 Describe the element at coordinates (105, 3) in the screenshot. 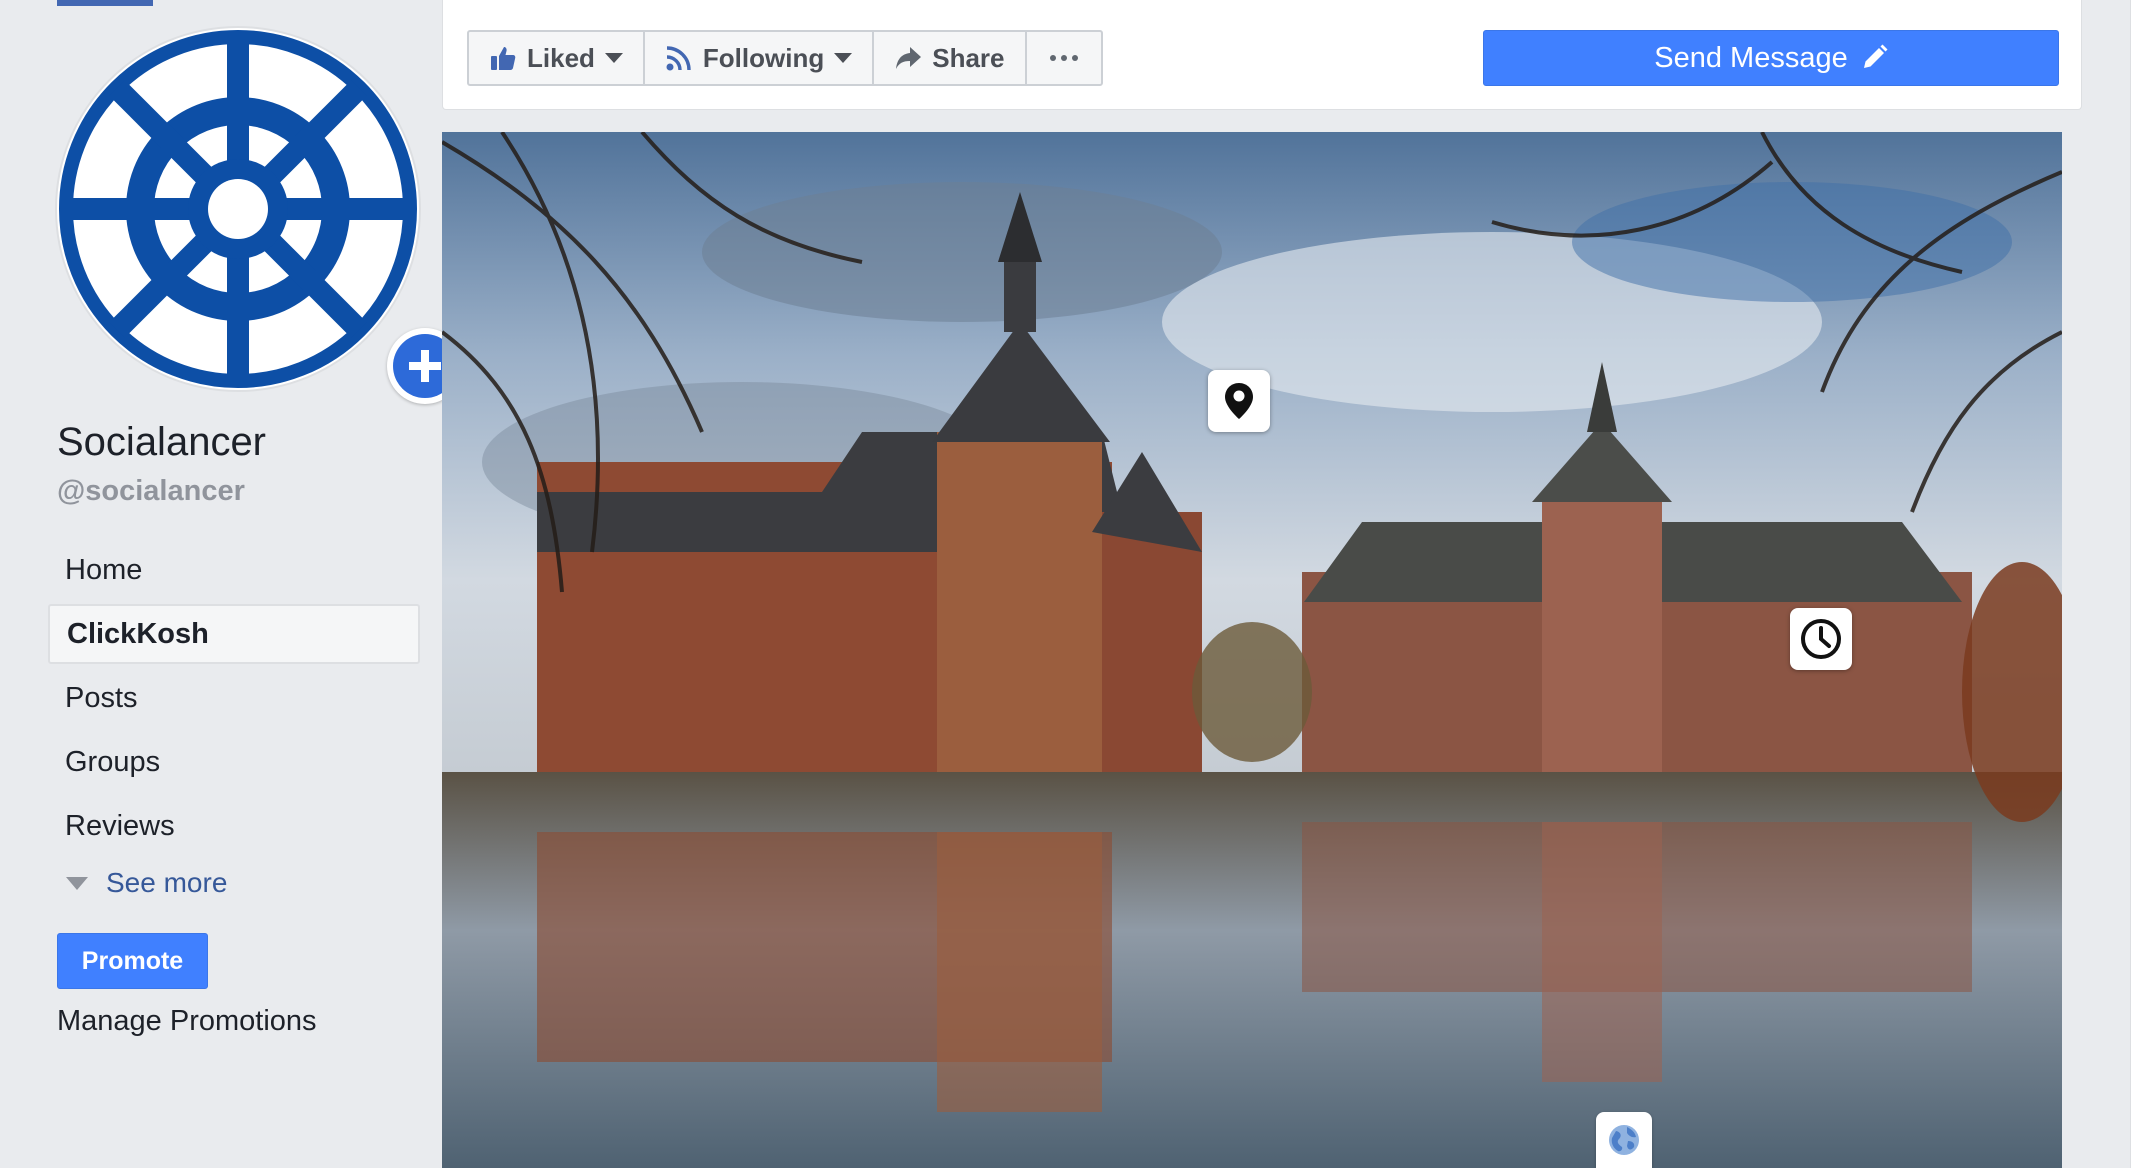

I see `top-accent-bar` at that location.